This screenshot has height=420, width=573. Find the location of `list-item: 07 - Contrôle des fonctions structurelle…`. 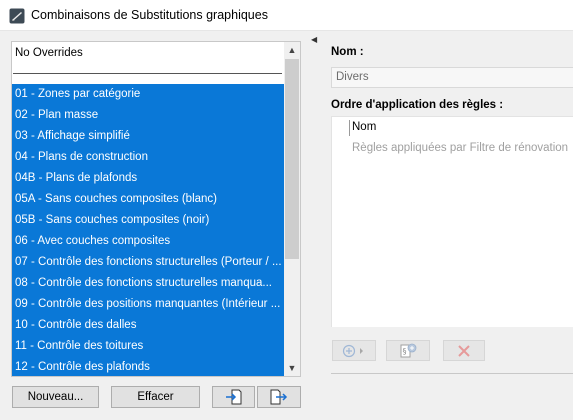

list-item: 07 - Contrôle des fonctions structurelle… is located at coordinates (149, 262).